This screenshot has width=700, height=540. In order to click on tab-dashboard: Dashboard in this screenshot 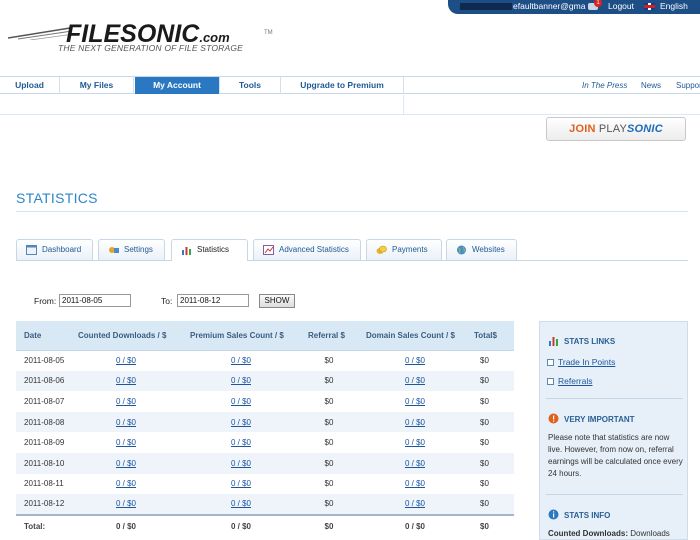, I will do `click(54, 249)`.